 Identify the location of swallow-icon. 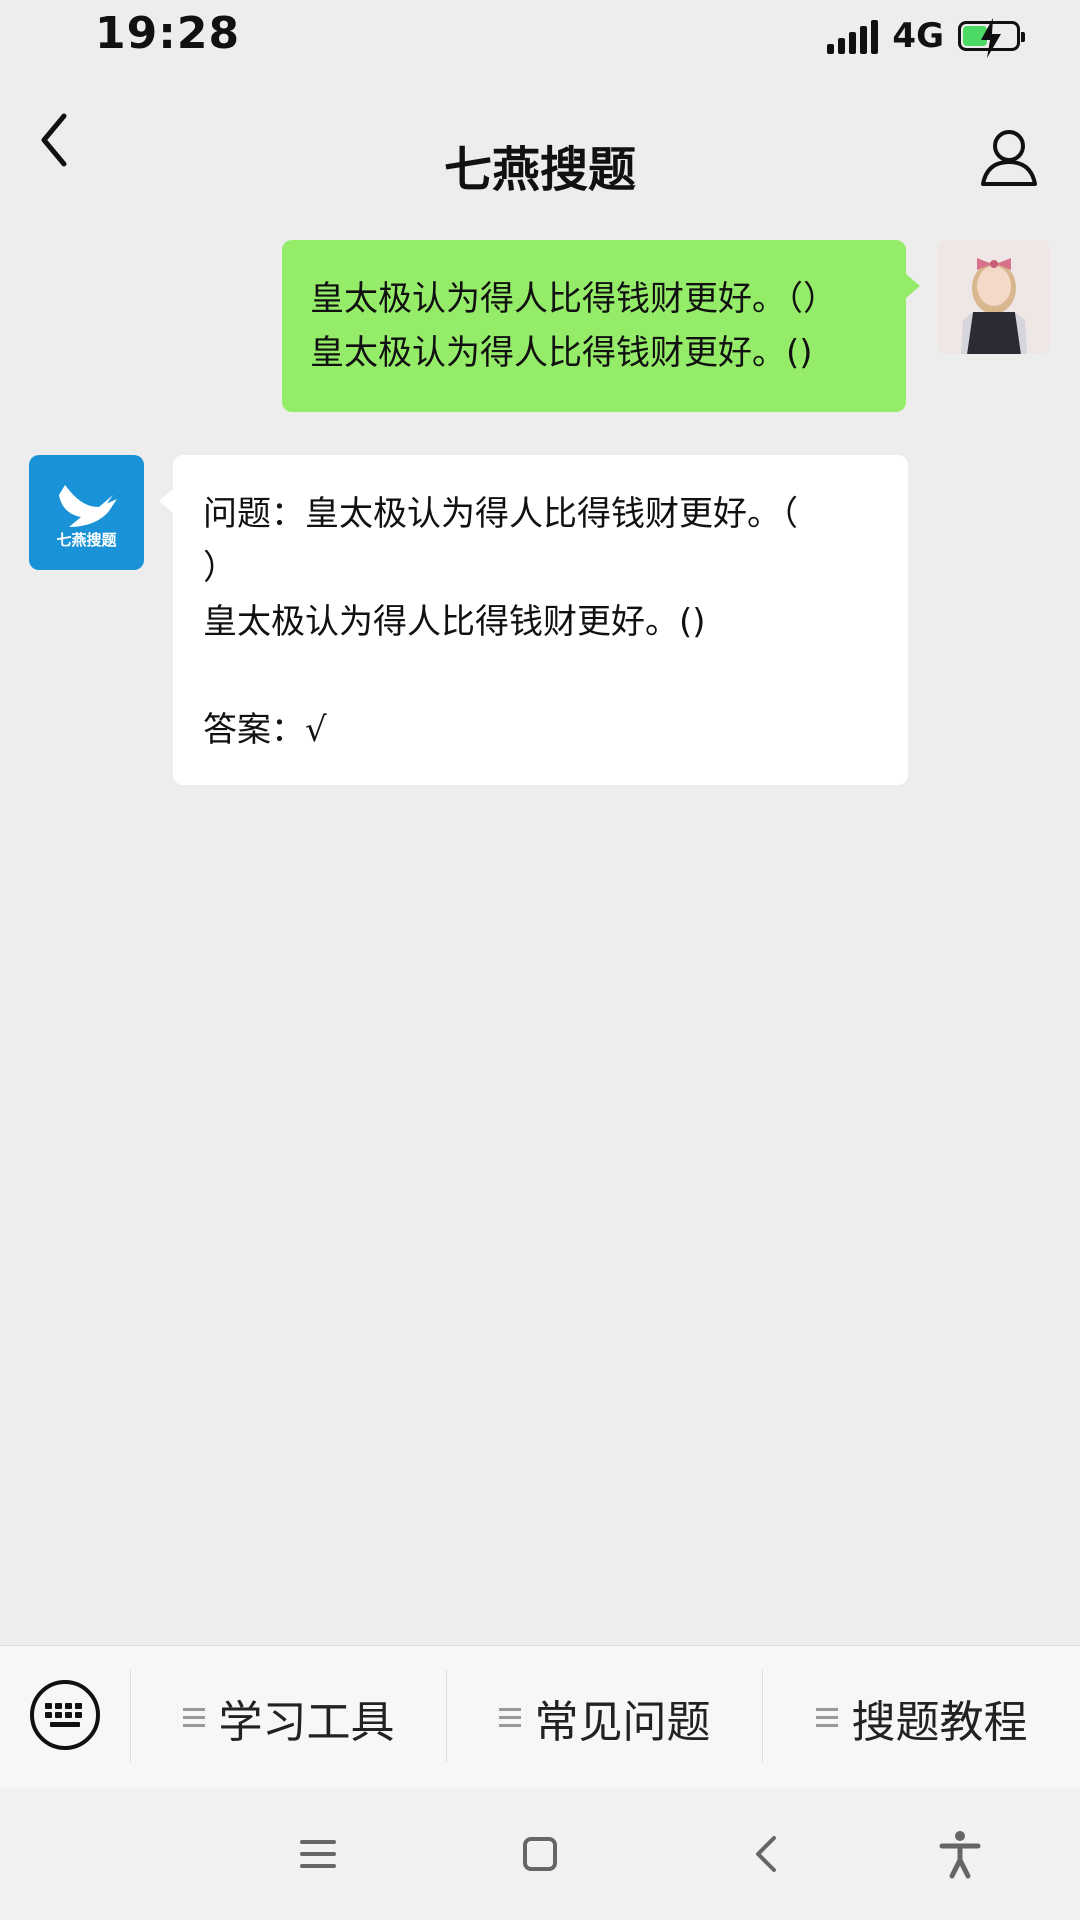
(88, 506).